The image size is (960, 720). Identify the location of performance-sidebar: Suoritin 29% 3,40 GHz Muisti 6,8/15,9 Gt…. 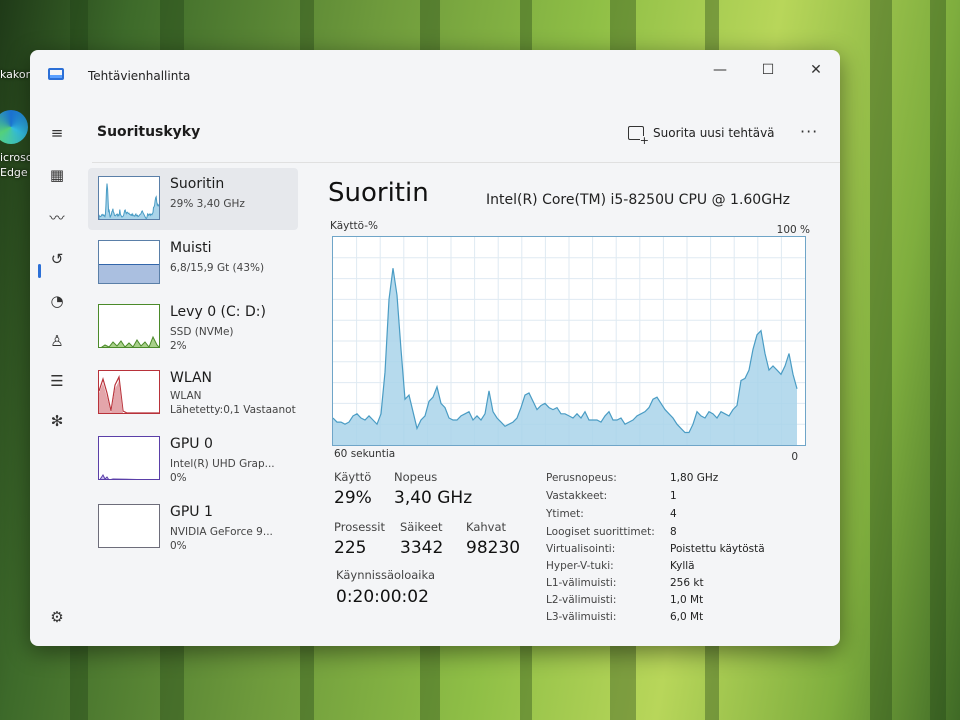
(195, 406).